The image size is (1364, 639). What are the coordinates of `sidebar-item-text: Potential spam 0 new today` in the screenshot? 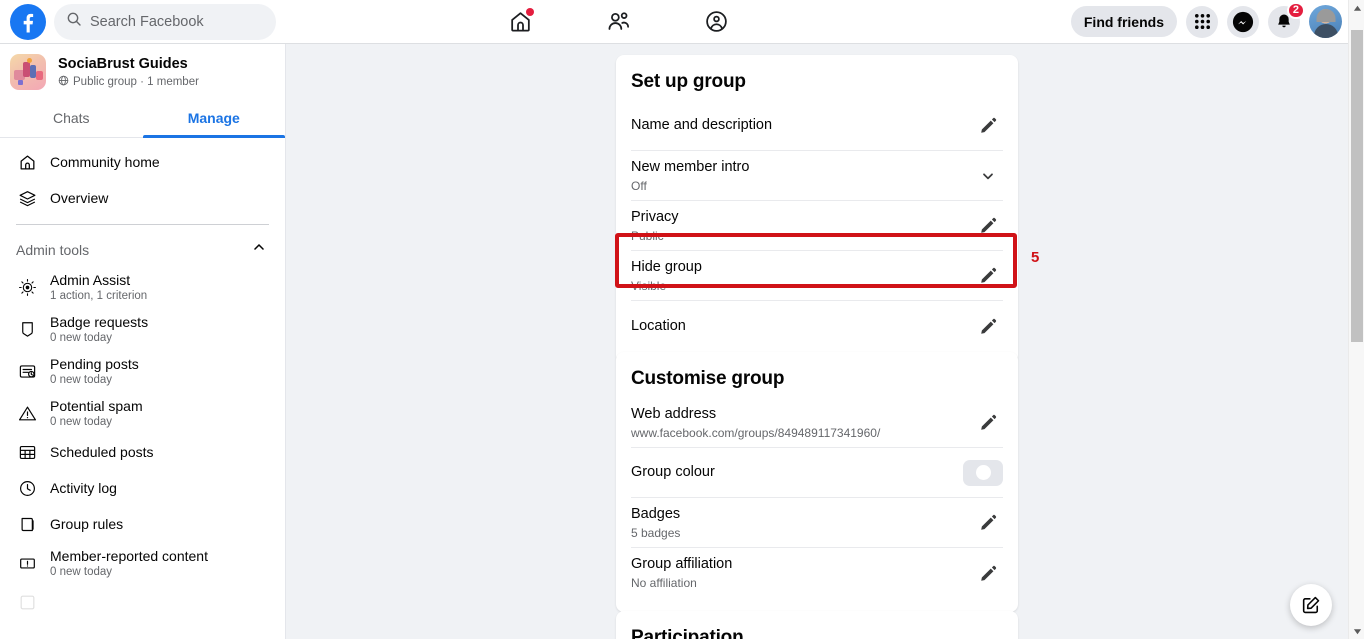 It's located at (96, 413).